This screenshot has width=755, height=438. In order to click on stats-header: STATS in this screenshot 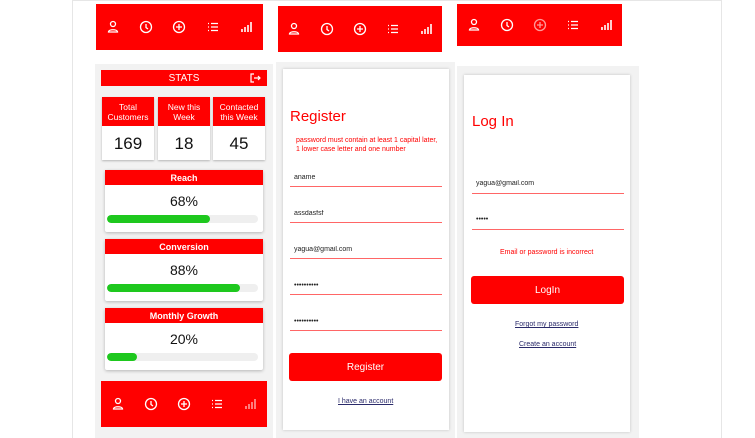, I will do `click(184, 78)`.